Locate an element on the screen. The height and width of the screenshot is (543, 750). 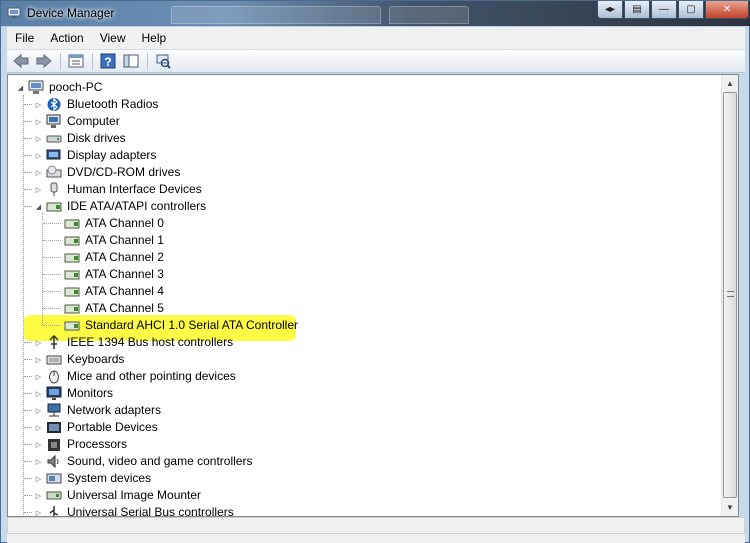
horizontal-scrollbar is located at coordinates (376, 525).